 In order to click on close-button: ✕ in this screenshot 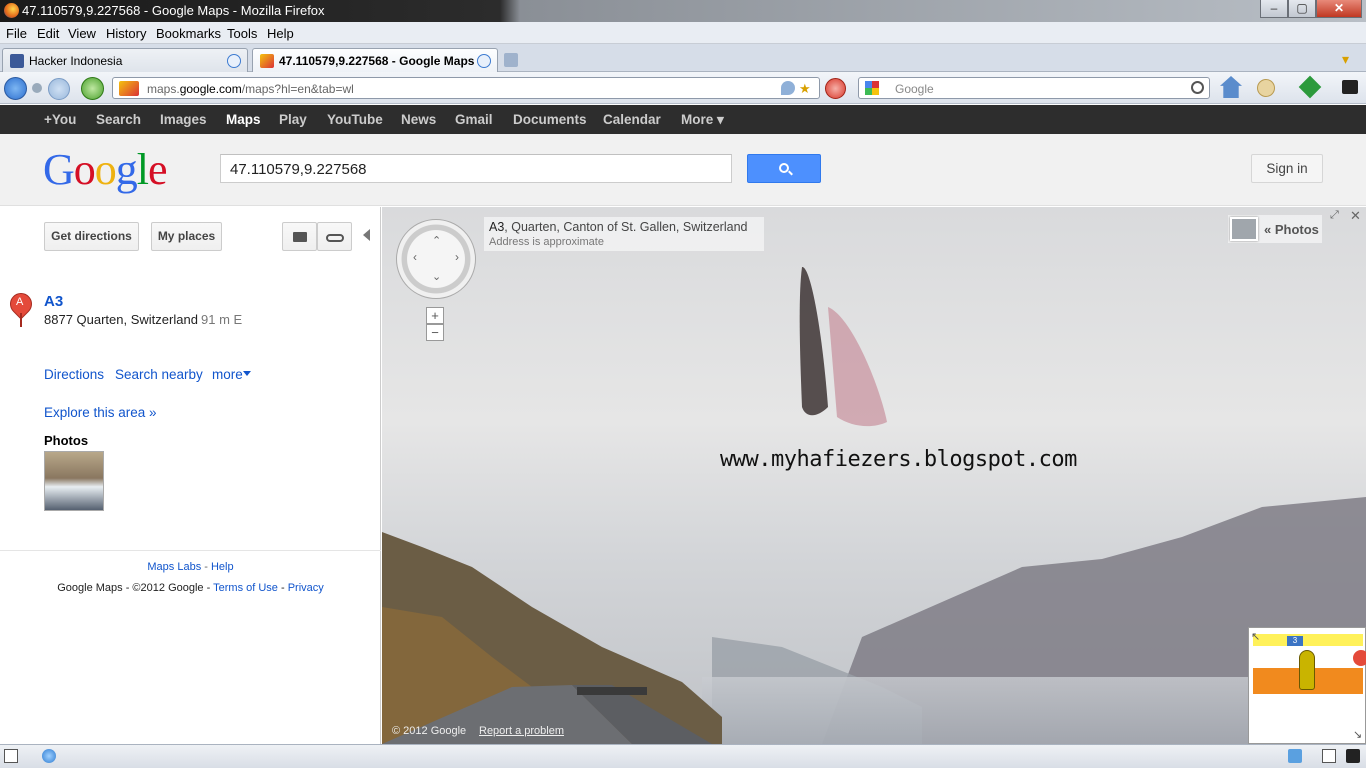, I will do `click(1339, 9)`.